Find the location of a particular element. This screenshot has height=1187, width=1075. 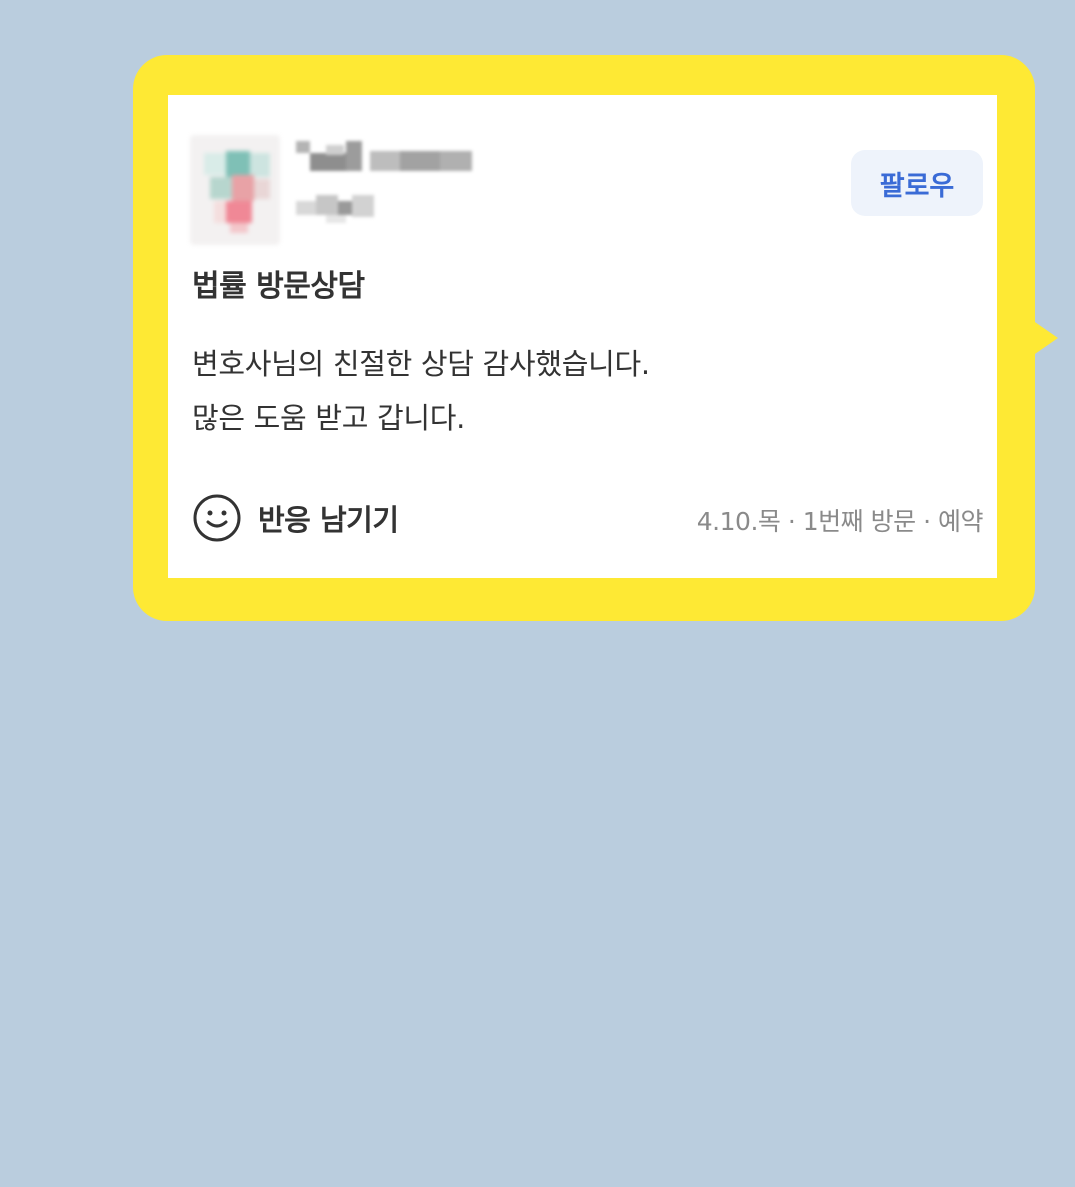

review-meta: 4.10.목 · 1번째 방문 · 예약 is located at coordinates (840, 520).